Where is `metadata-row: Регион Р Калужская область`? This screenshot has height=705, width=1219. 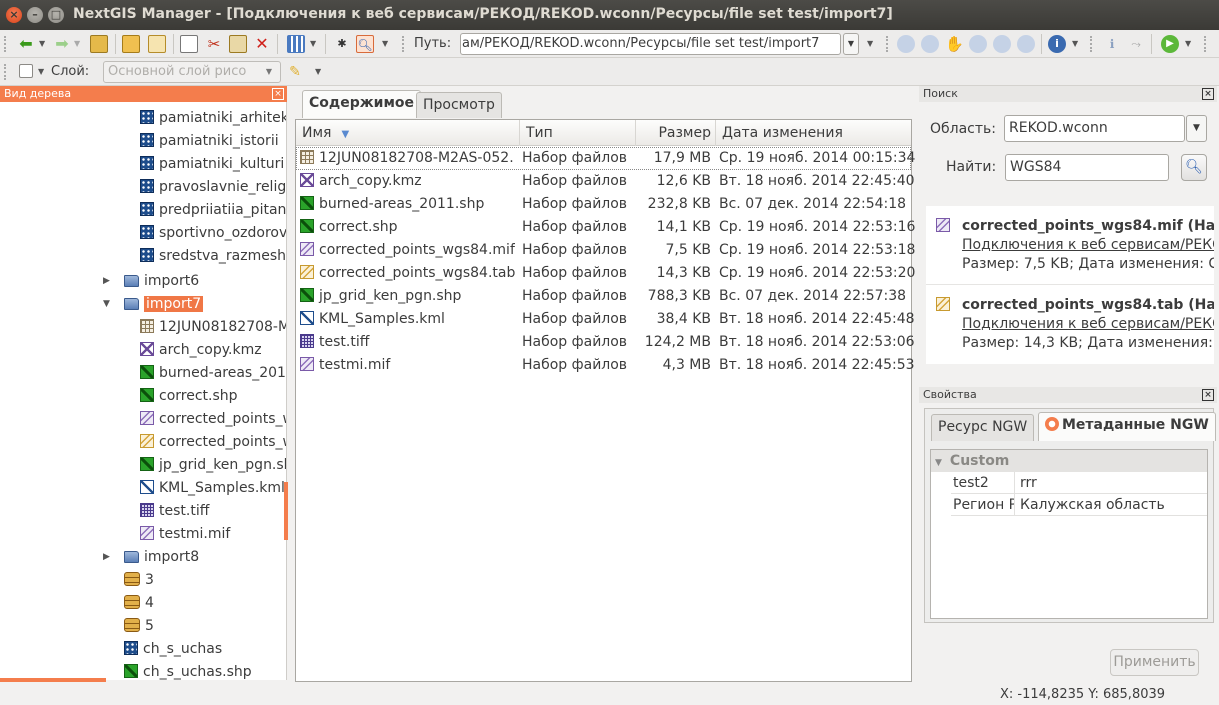 metadata-row: Регион Р Калужская область is located at coordinates (1079, 505).